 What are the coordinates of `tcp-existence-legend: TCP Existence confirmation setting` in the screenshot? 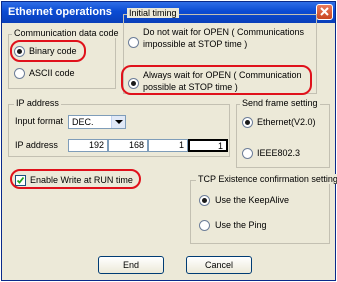 It's located at (266, 179).